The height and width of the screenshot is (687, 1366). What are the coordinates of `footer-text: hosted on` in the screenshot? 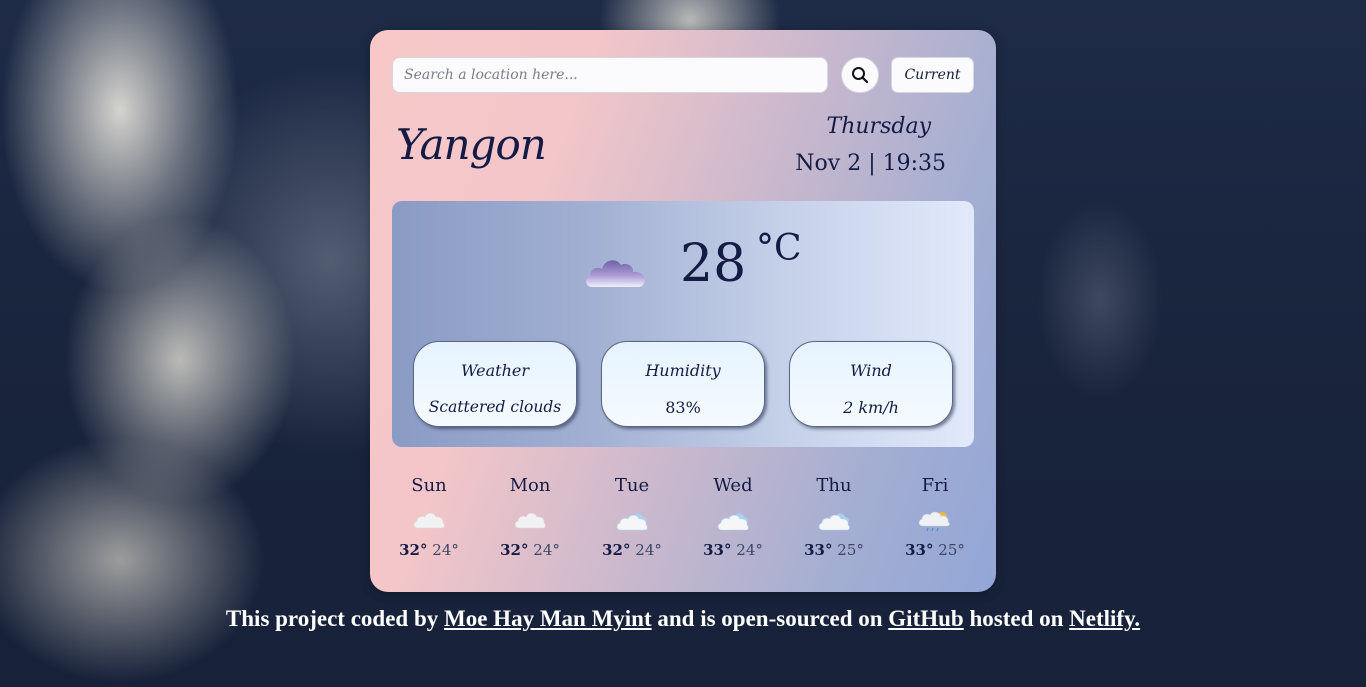 It's located at (1016, 618).